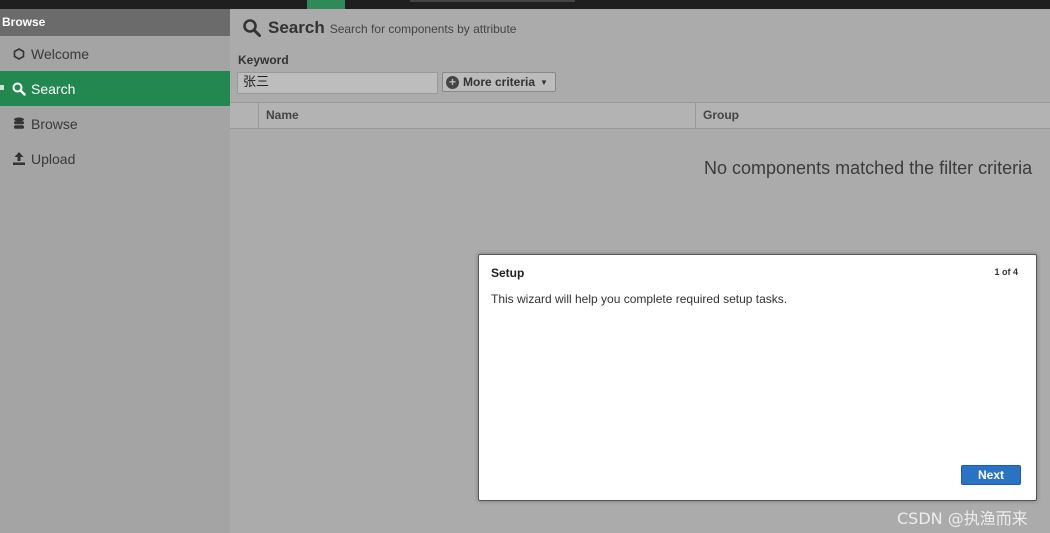 This screenshot has height=533, width=1050. What do you see at coordinates (115, 158) in the screenshot?
I see `sidebar-item-upload: Upload` at bounding box center [115, 158].